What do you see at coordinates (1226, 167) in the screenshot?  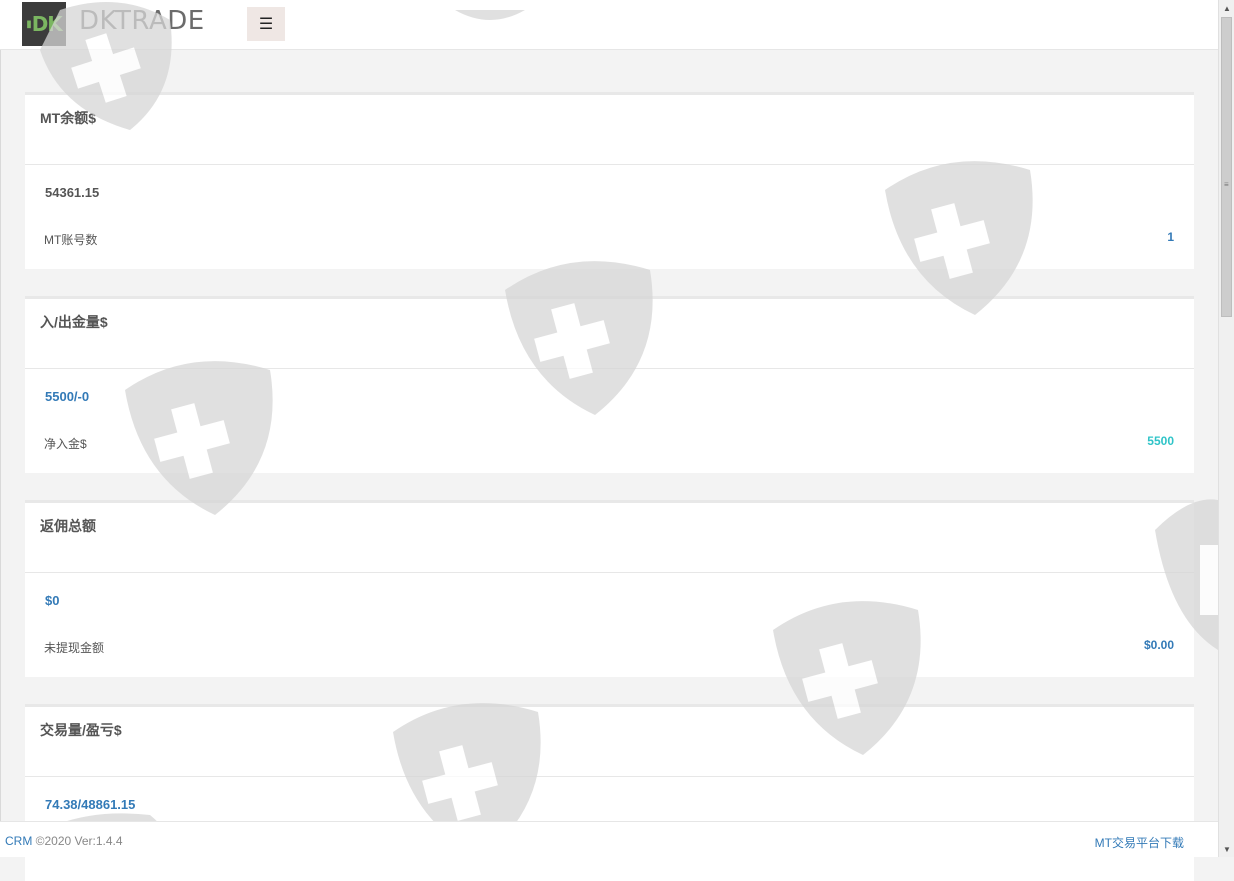 I see `scroll-thumb: ≡` at bounding box center [1226, 167].